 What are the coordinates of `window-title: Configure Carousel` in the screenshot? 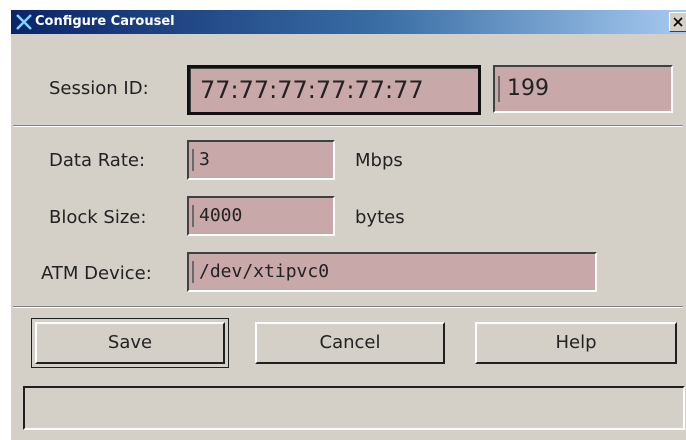 It's located at (105, 21).